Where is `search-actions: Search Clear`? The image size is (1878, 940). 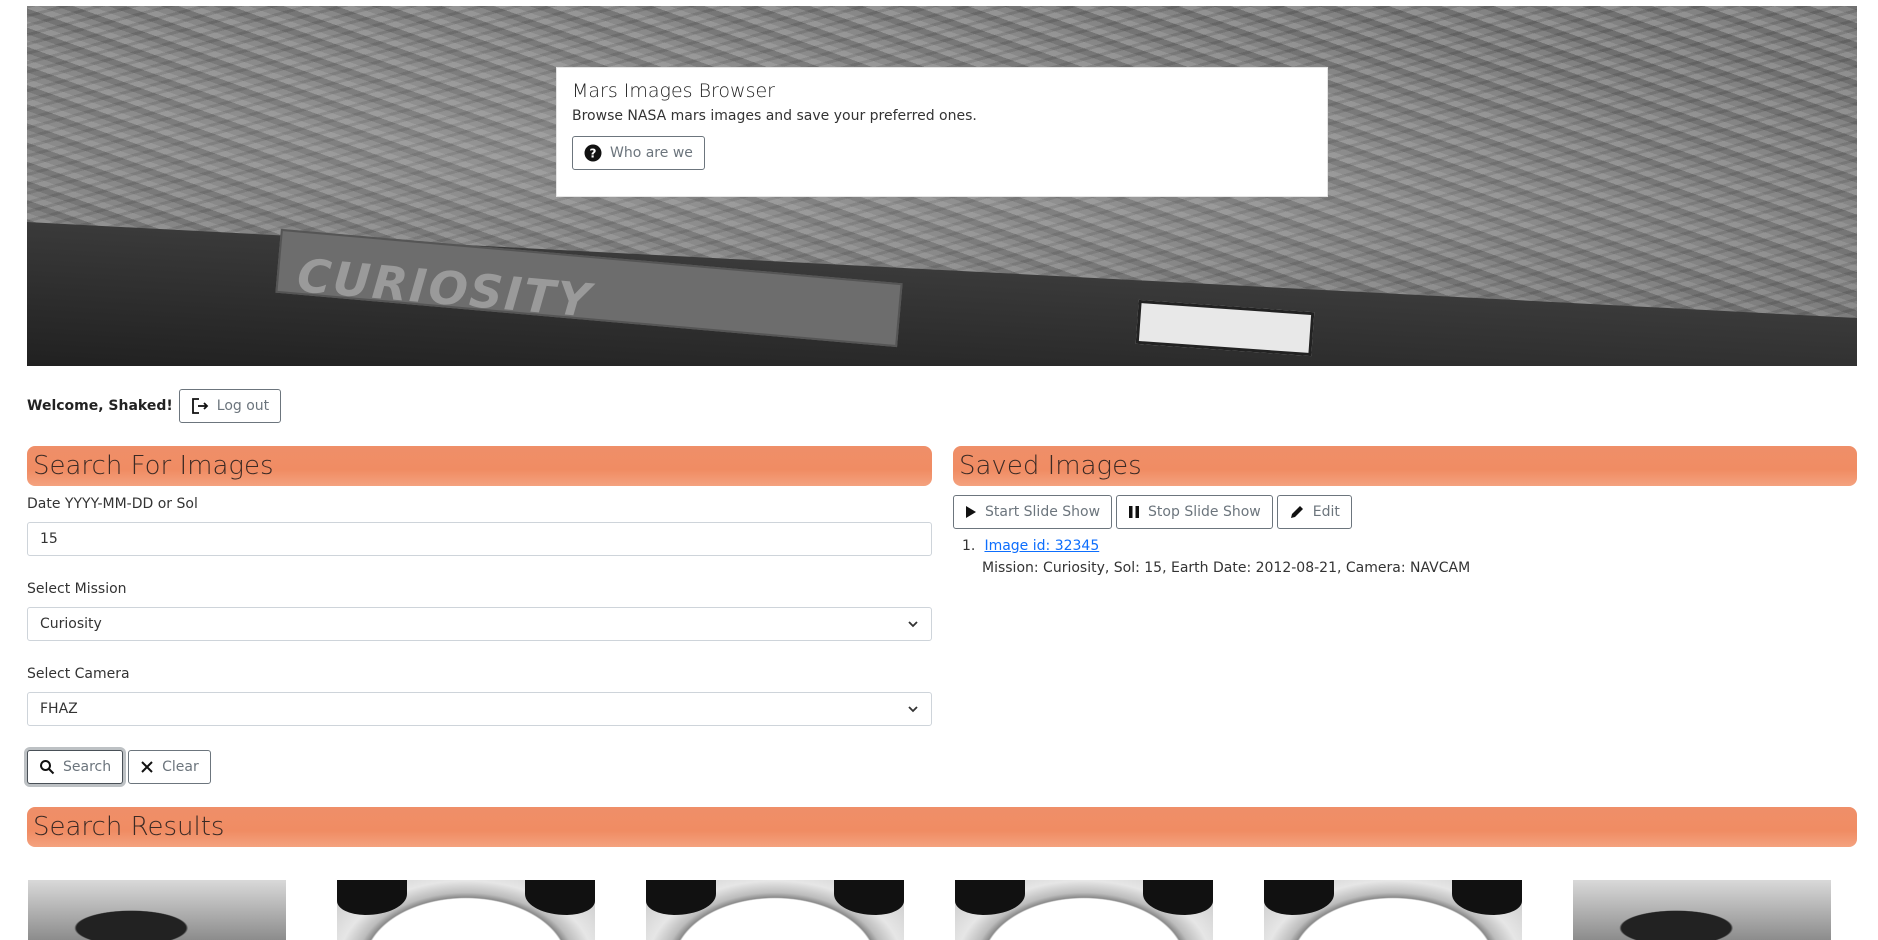
search-actions: Search Clear is located at coordinates (119, 767).